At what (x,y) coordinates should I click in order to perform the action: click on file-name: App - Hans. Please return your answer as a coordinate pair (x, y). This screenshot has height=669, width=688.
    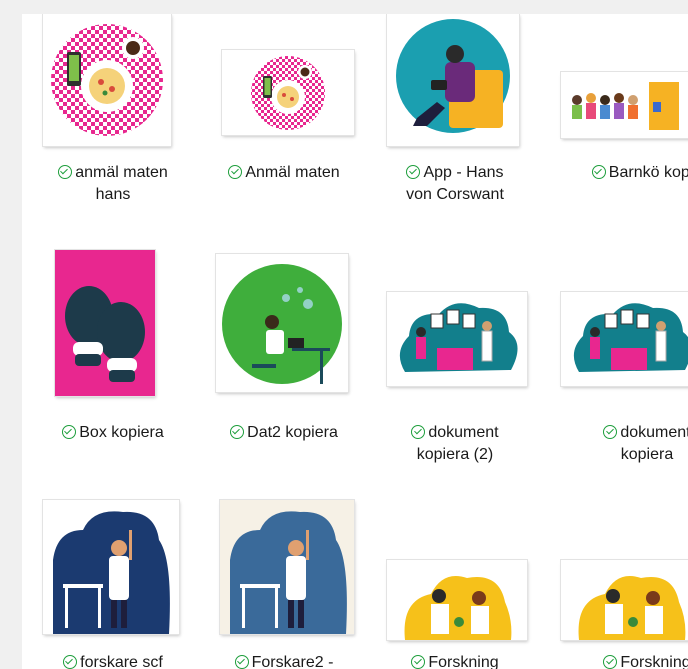
    Looking at the image, I should click on (463, 172).